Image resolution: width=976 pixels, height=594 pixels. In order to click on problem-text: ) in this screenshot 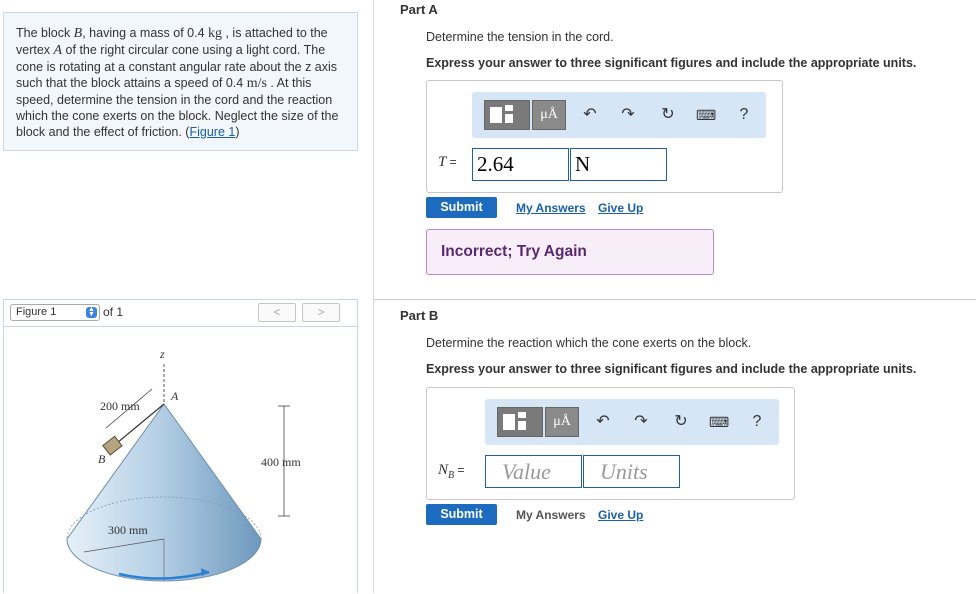, I will do `click(237, 132)`.